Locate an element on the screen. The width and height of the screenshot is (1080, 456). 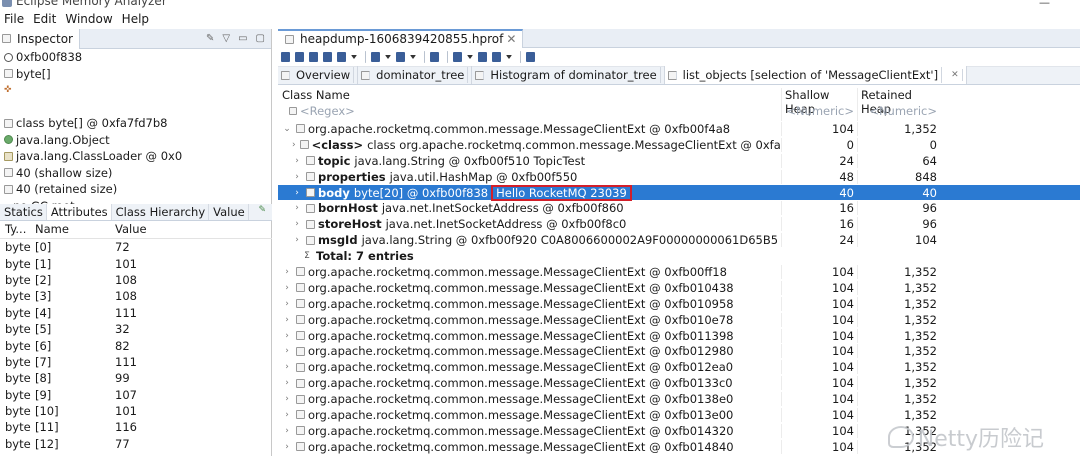
inspector-superclass: java.lang.Object is located at coordinates (135, 140).